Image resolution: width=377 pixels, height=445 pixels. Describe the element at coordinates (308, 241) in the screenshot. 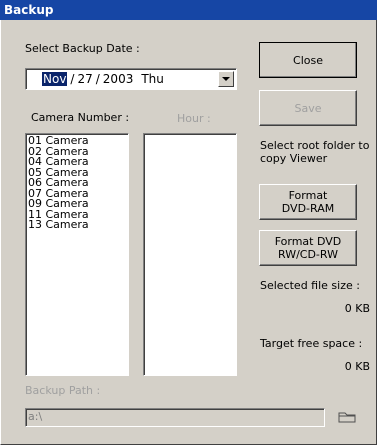

I see `format-dvd-rw-label-line1: Format DVD` at that location.